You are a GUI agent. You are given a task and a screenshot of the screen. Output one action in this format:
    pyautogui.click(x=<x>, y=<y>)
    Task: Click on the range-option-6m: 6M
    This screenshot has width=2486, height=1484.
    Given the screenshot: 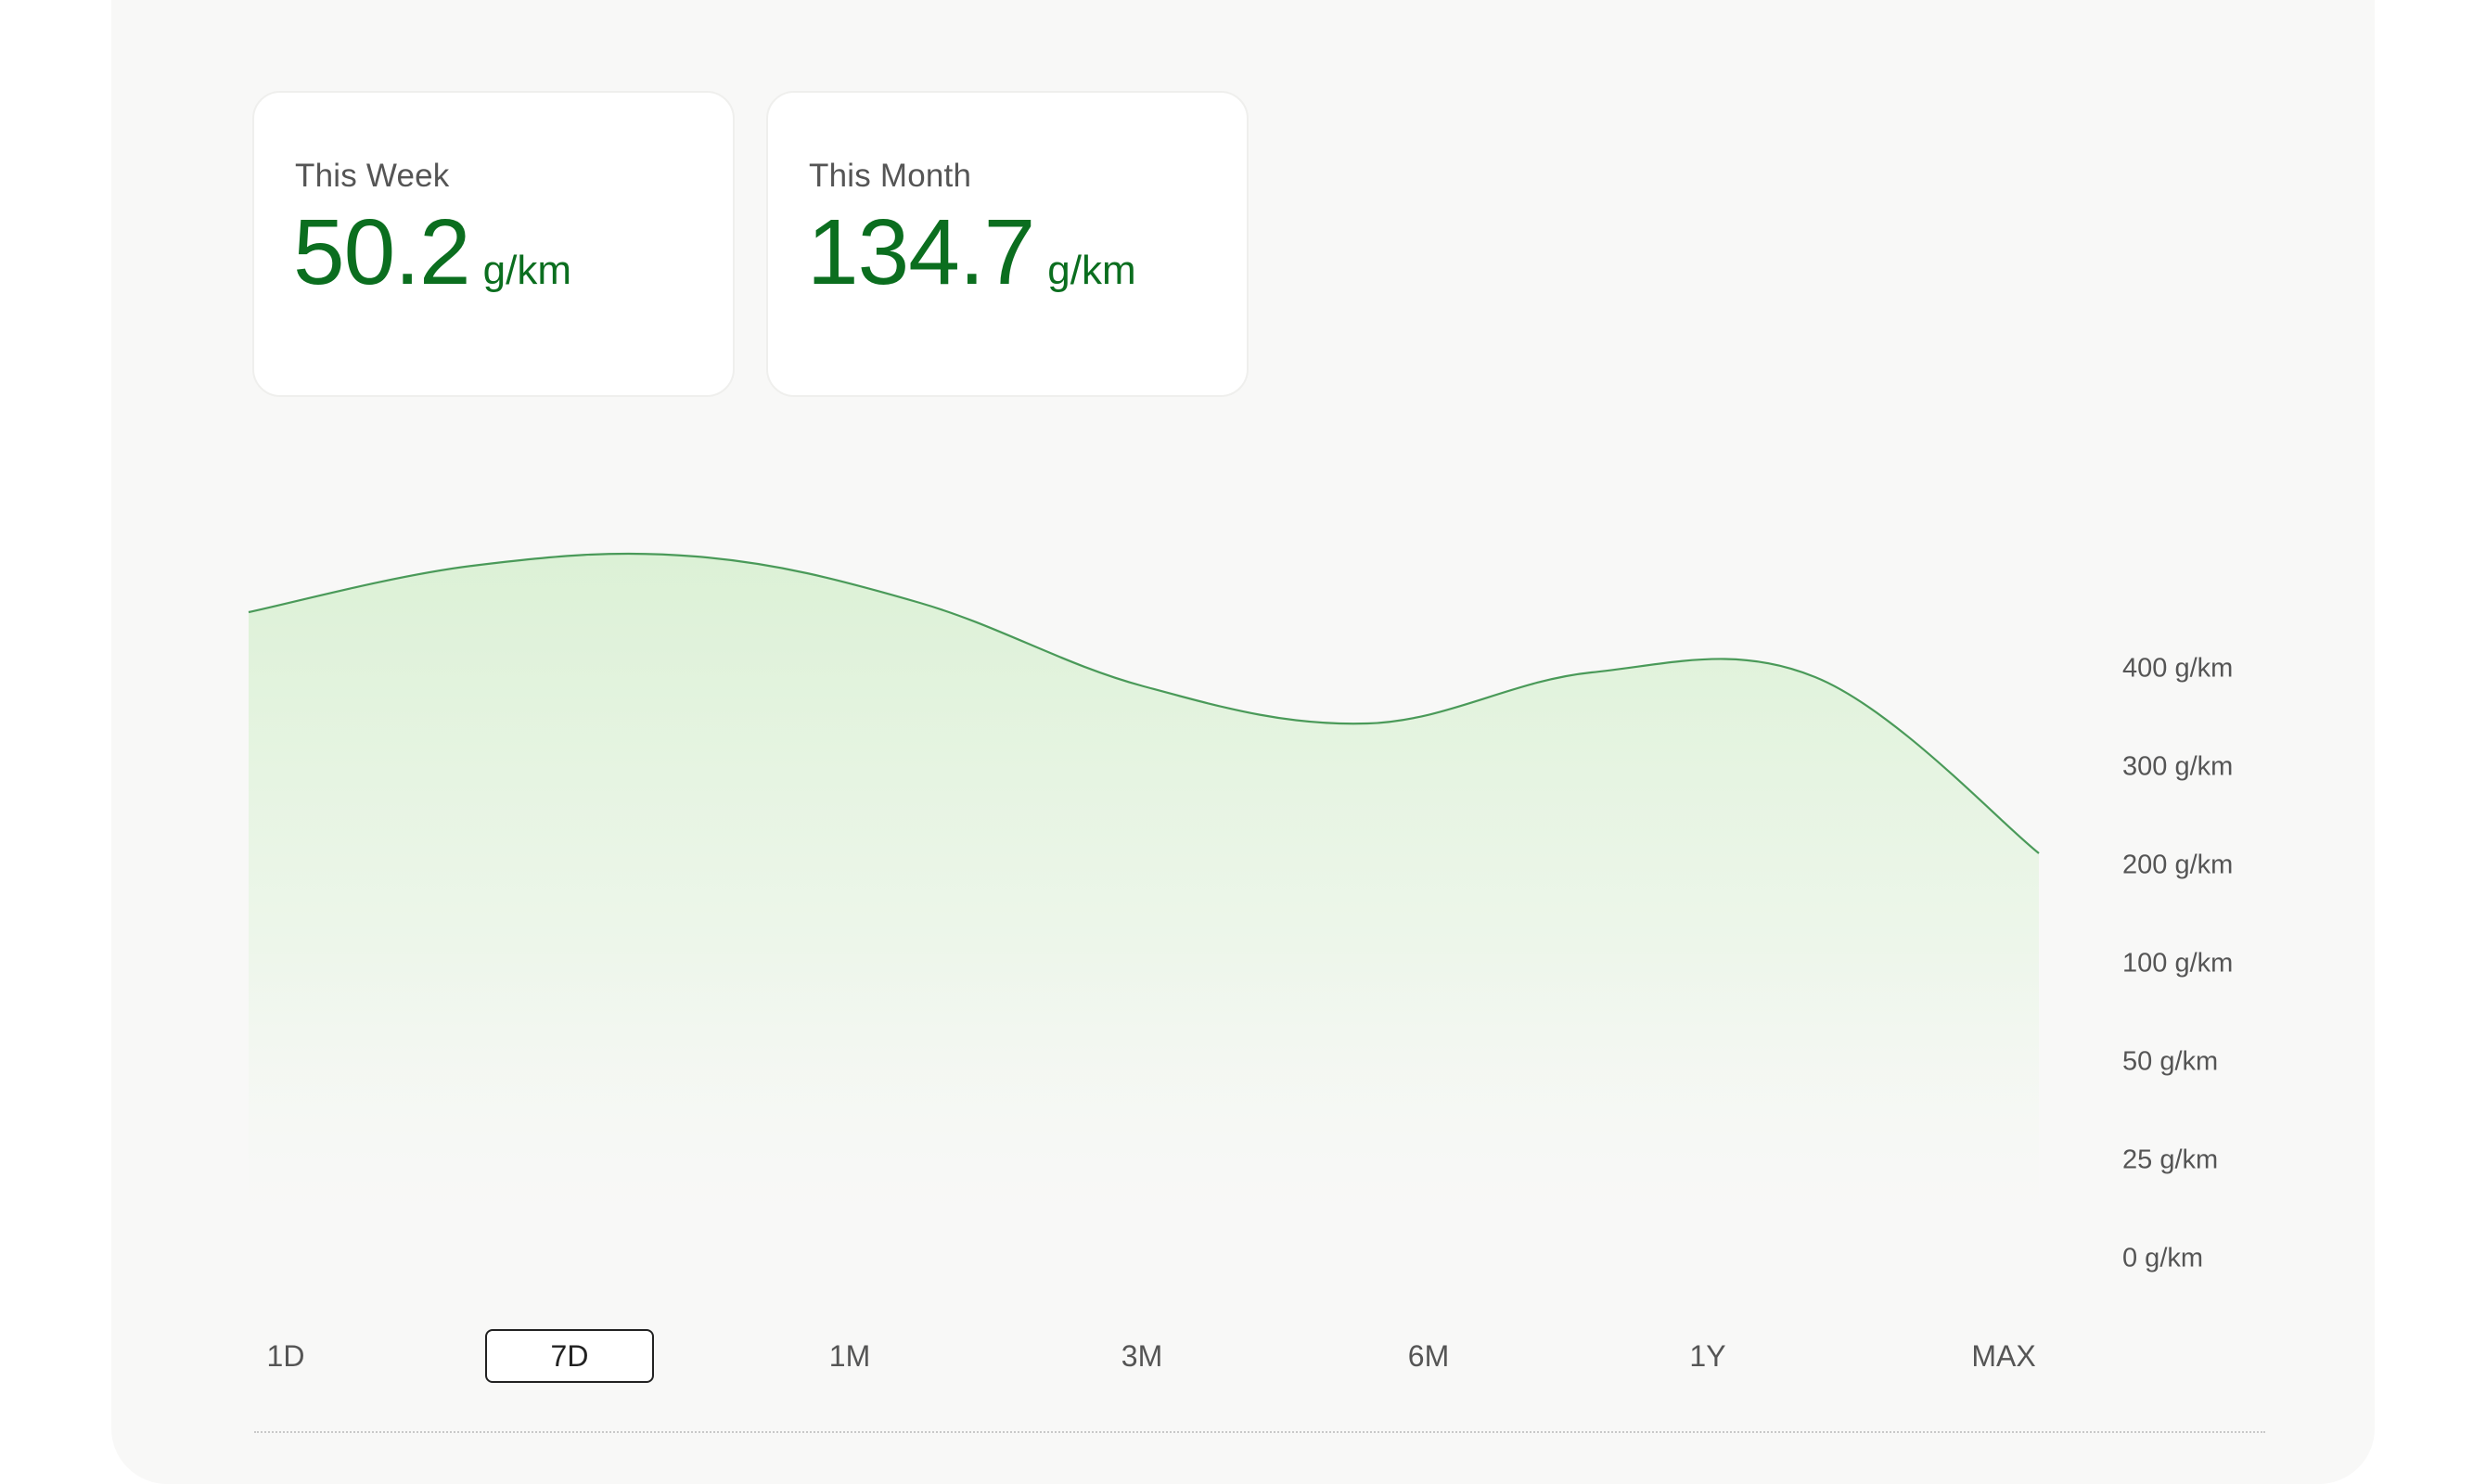 What is the action you would take?
    pyautogui.click(x=1428, y=1356)
    